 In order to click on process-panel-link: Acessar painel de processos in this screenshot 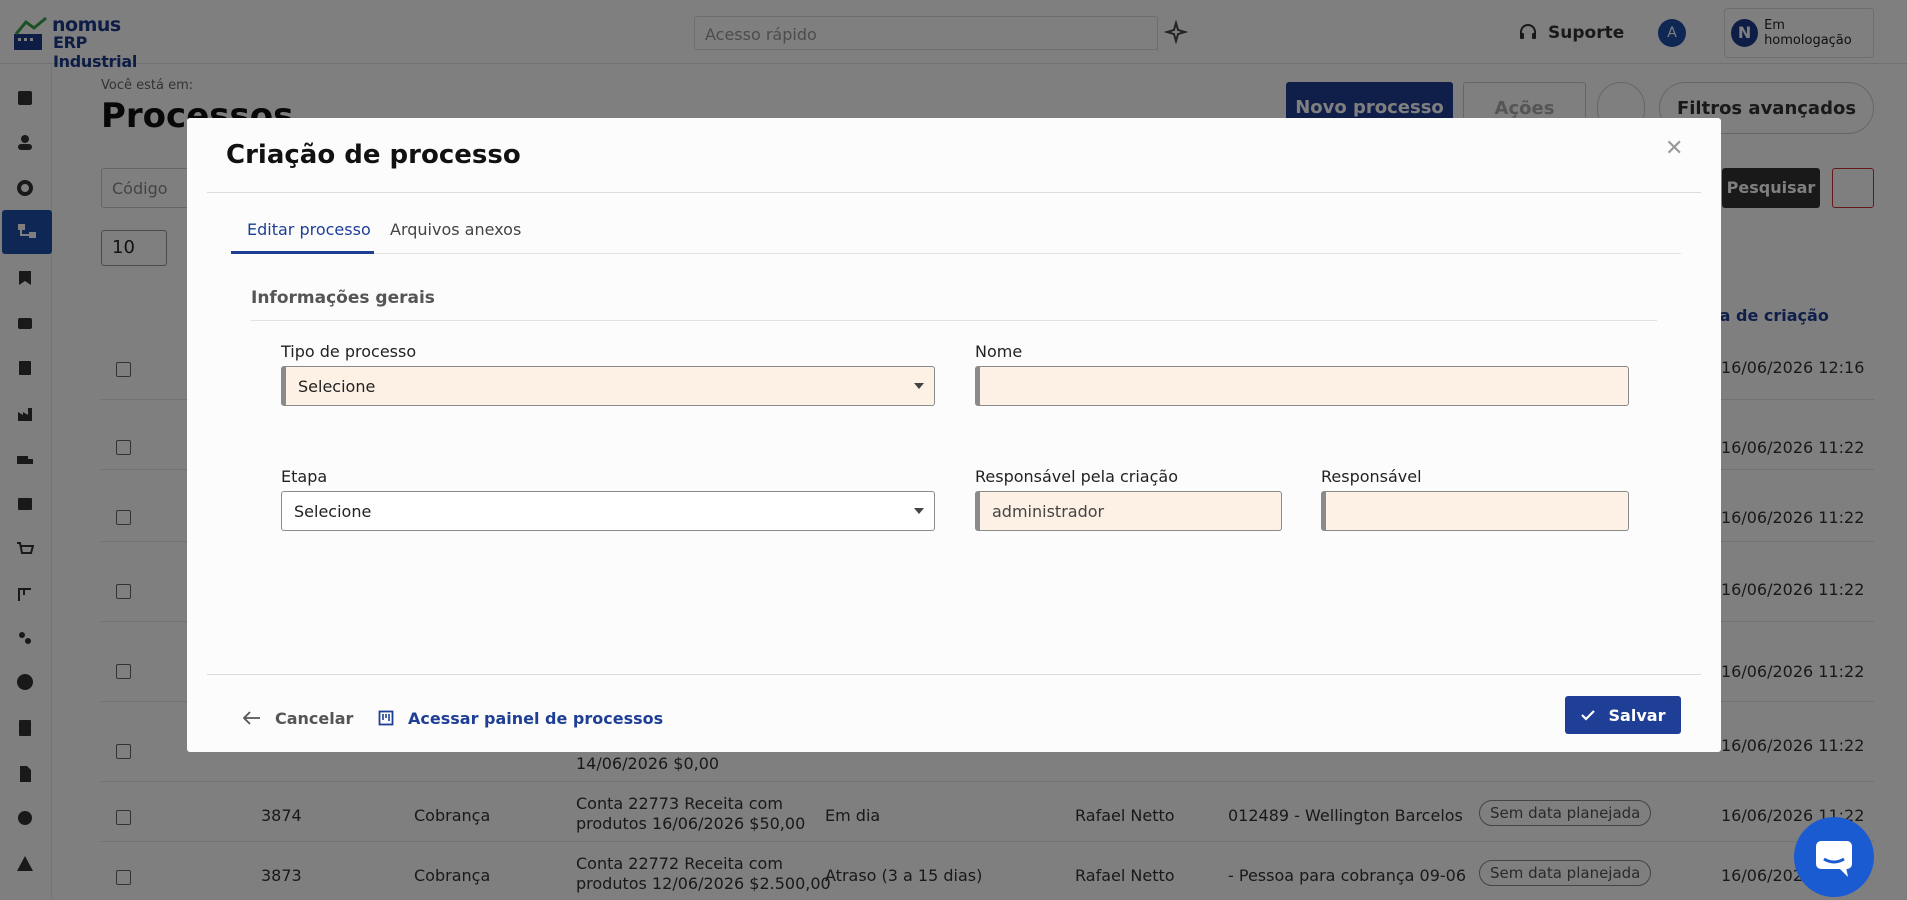, I will do `click(520, 718)`.